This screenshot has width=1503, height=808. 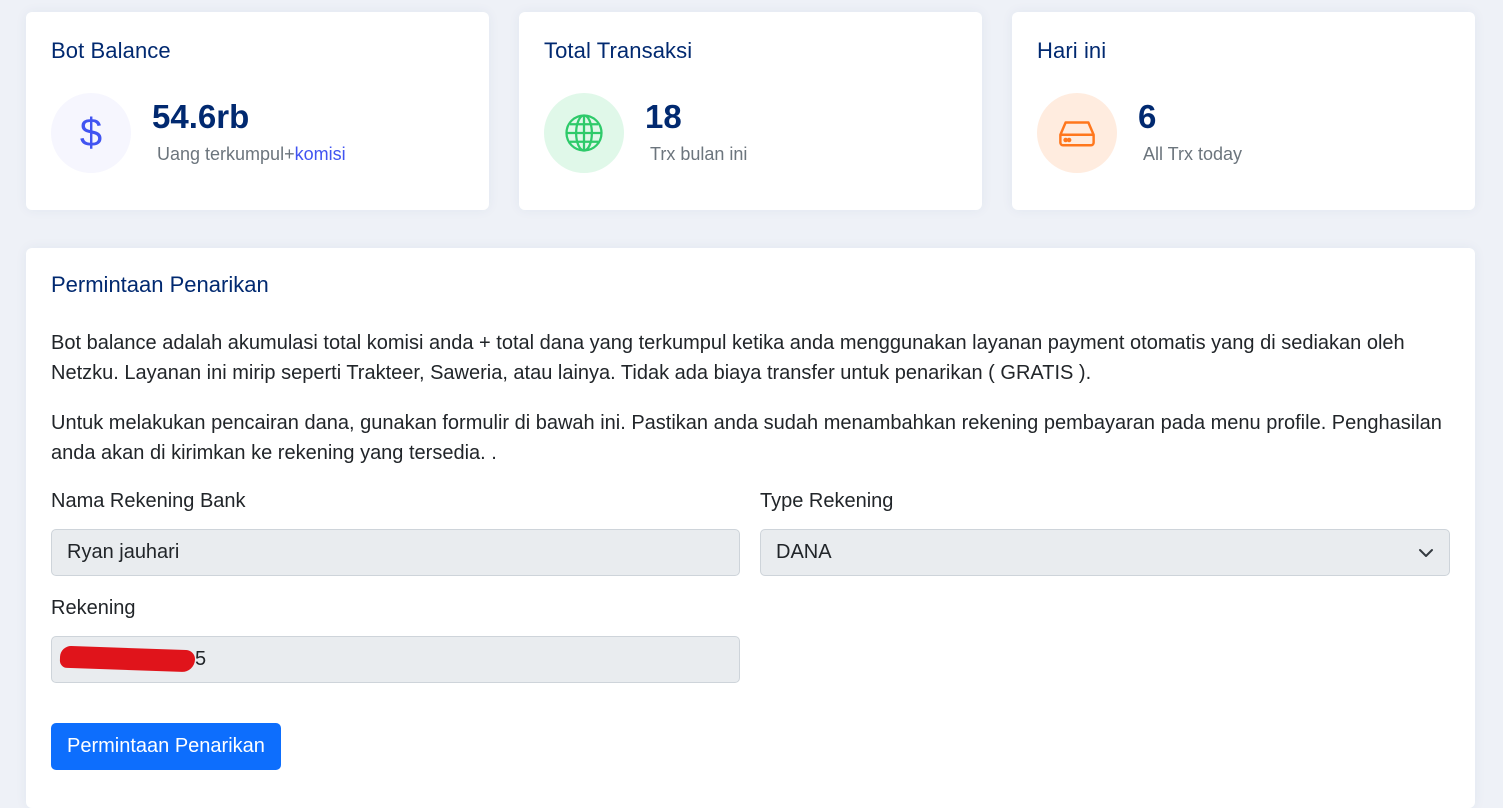 I want to click on total-transaksi-subtitle: Trx bulan ini, so click(x=699, y=154).